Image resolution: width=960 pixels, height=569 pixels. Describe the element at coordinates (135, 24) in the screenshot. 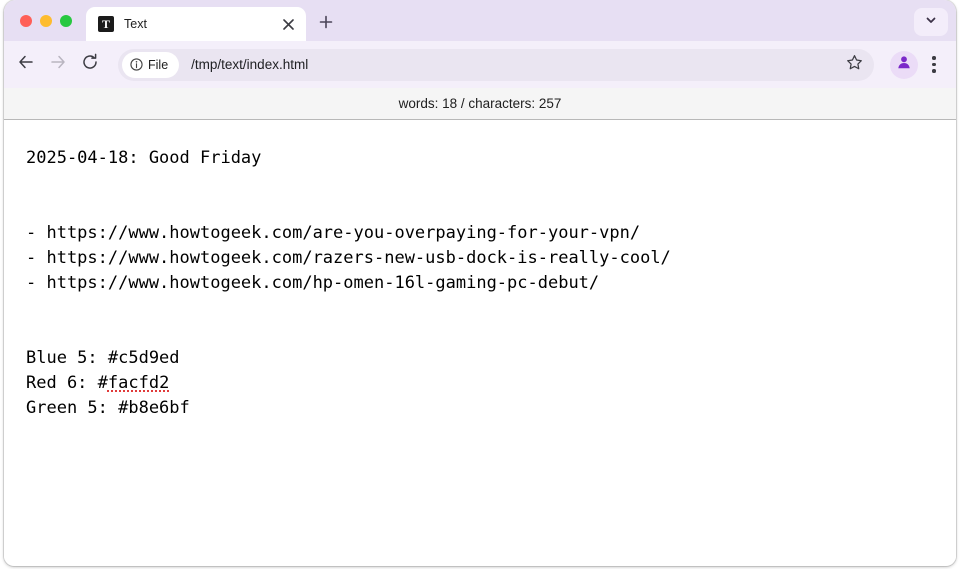

I see `tab-title: Text` at that location.